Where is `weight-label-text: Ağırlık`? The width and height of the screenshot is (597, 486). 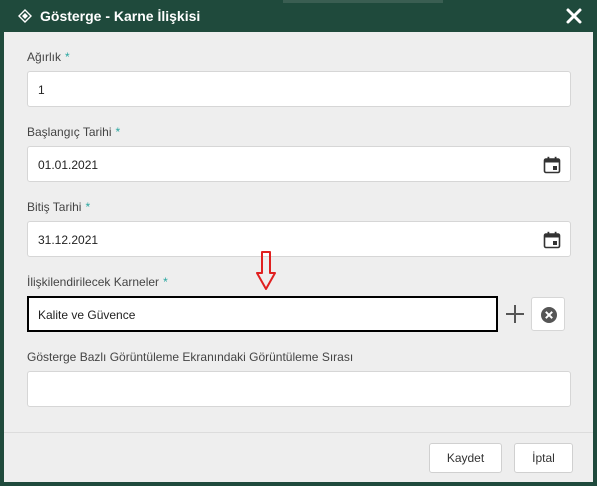
weight-label-text: Ağırlık is located at coordinates (44, 57).